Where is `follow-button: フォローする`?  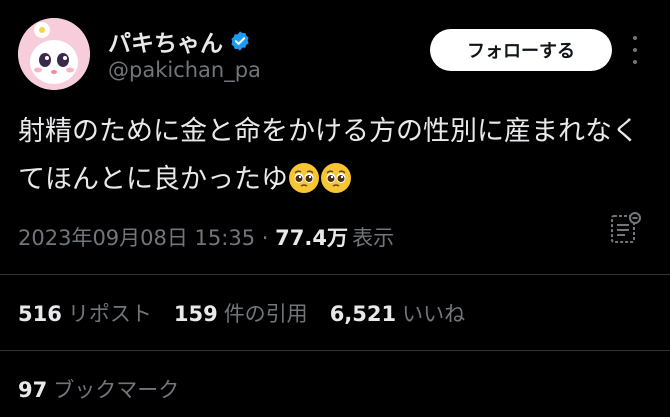
follow-button: フォローする is located at coordinates (521, 50).